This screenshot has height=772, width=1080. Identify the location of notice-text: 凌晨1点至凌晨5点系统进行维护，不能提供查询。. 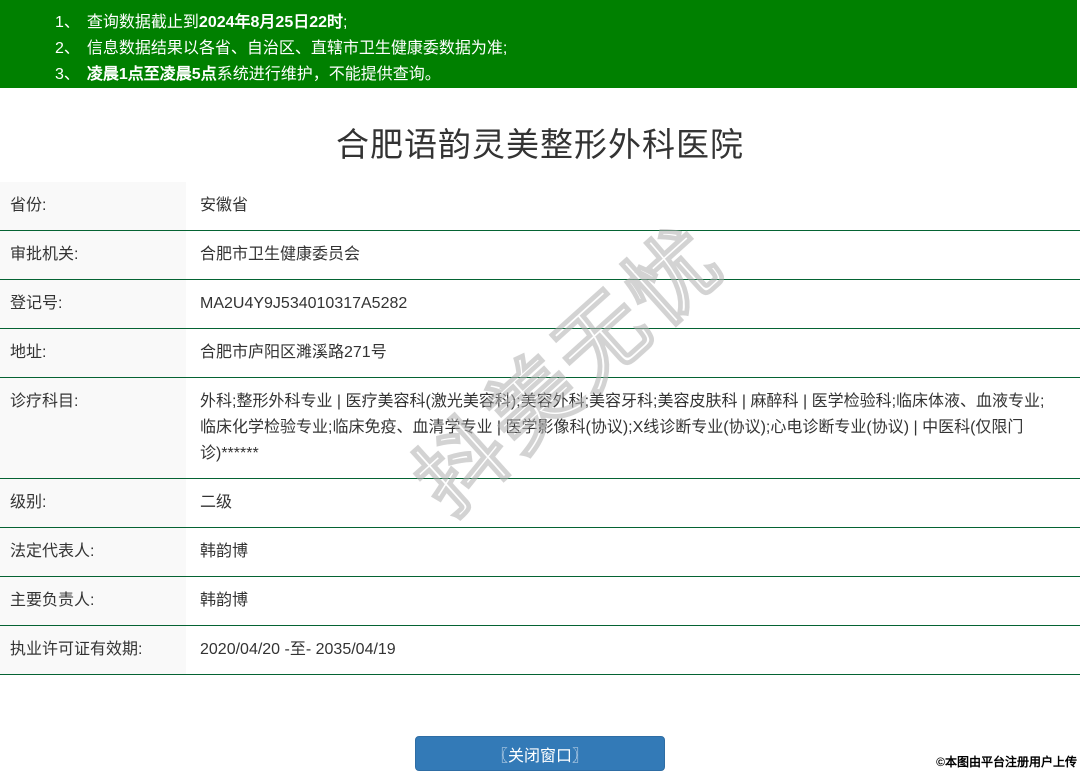
(263, 74).